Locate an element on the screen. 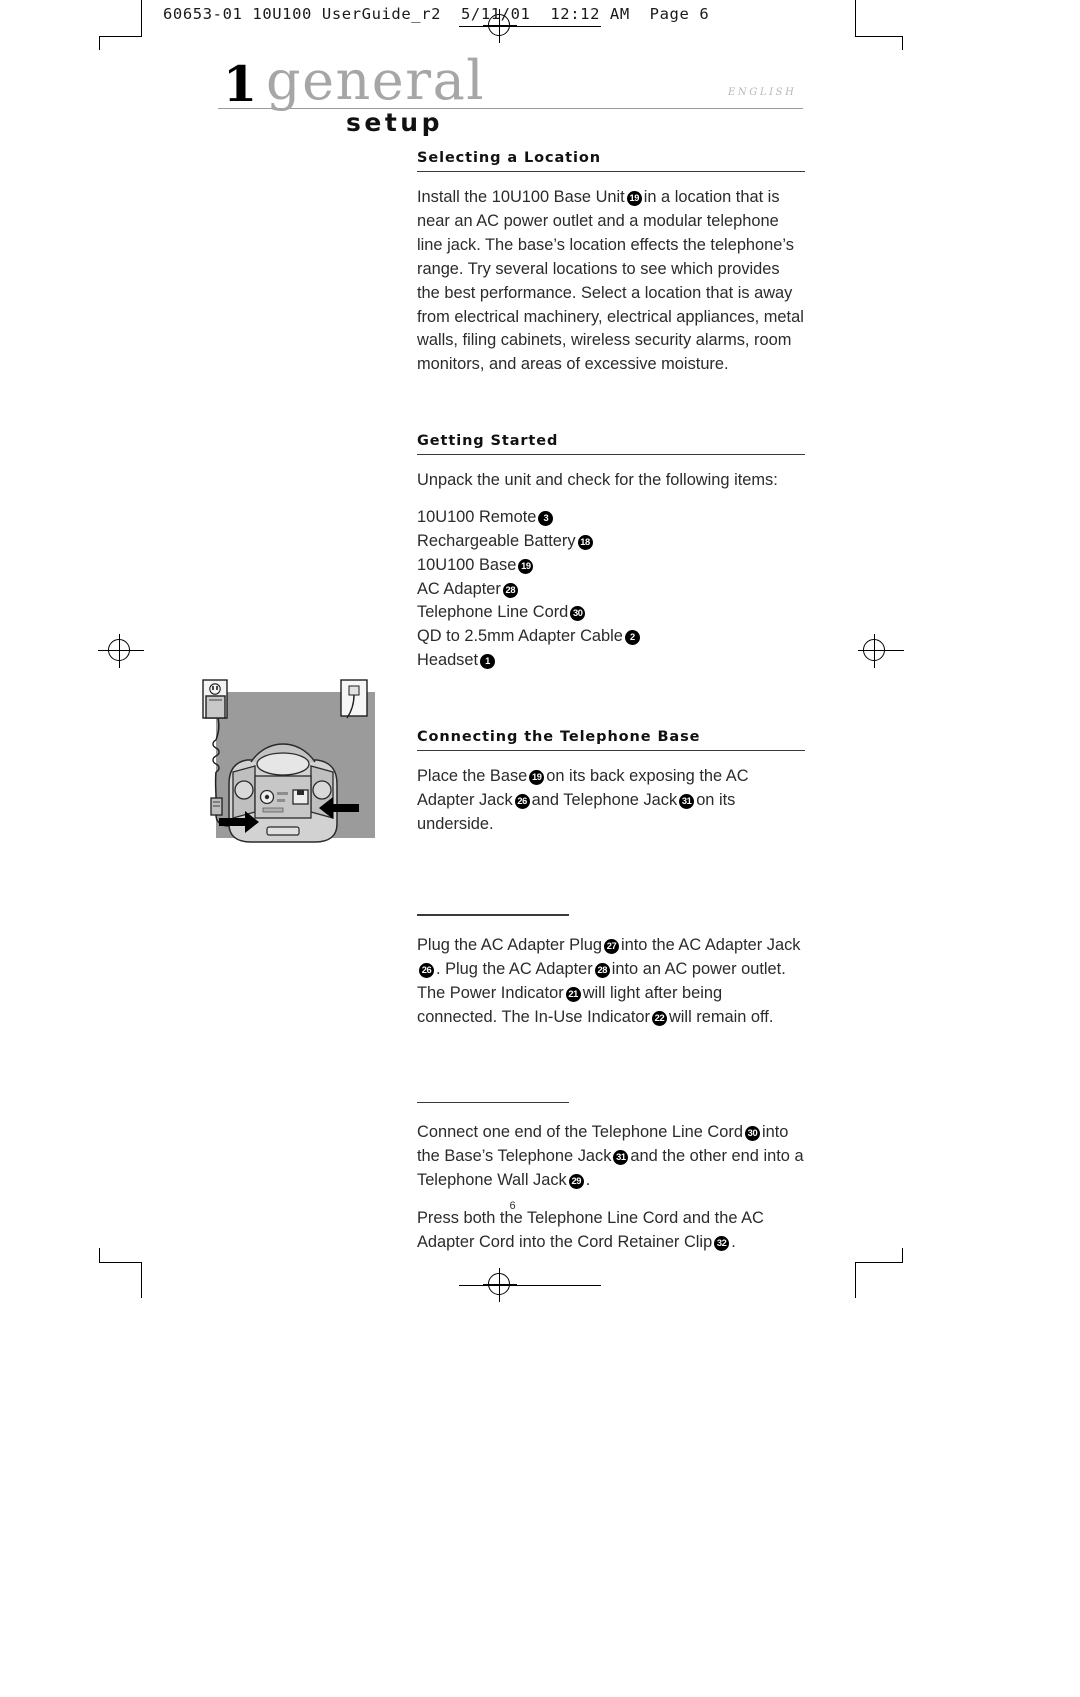 Image resolution: width=1080 pixels, height=1697 pixels. crop-mark-top-right-h is located at coordinates (879, 36).